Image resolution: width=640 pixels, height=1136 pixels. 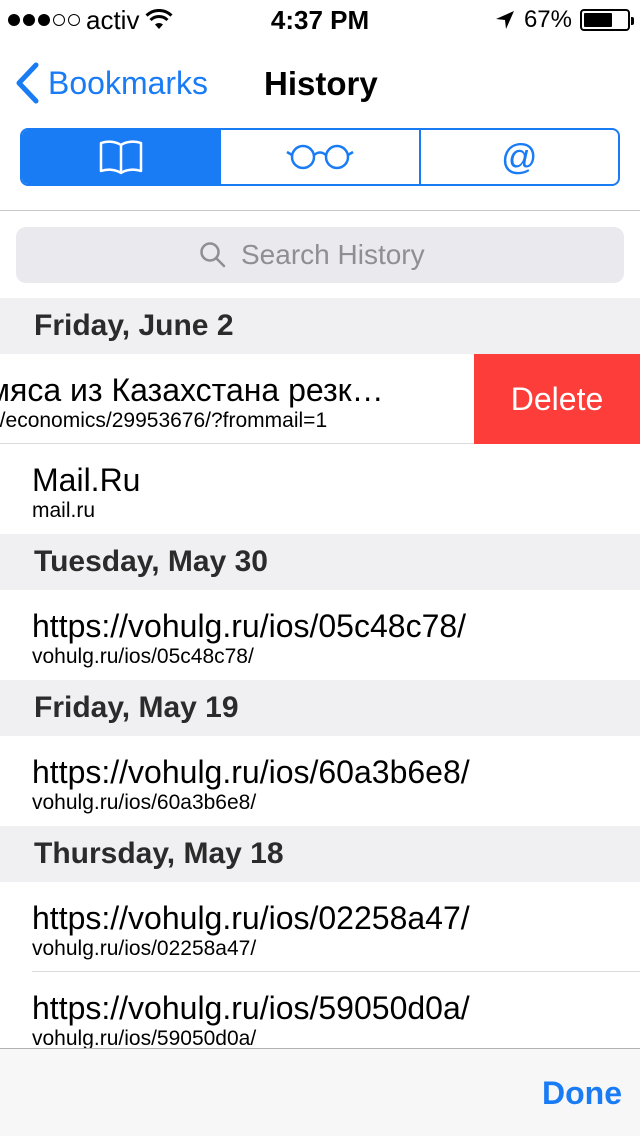 I want to click on reading-glasses-icon, so click(x=320, y=157).